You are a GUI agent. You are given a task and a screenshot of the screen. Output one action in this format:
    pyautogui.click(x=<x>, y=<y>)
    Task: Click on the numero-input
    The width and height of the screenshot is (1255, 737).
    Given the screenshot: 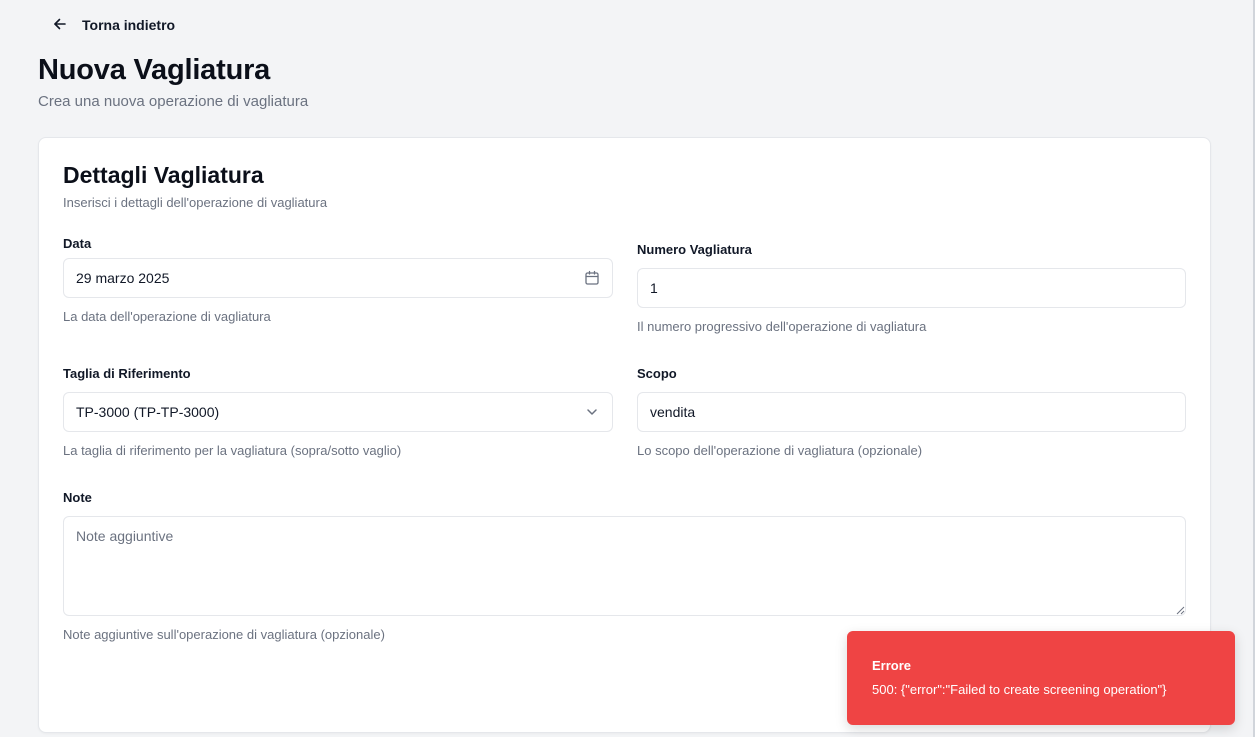 What is the action you would take?
    pyautogui.click(x=911, y=288)
    